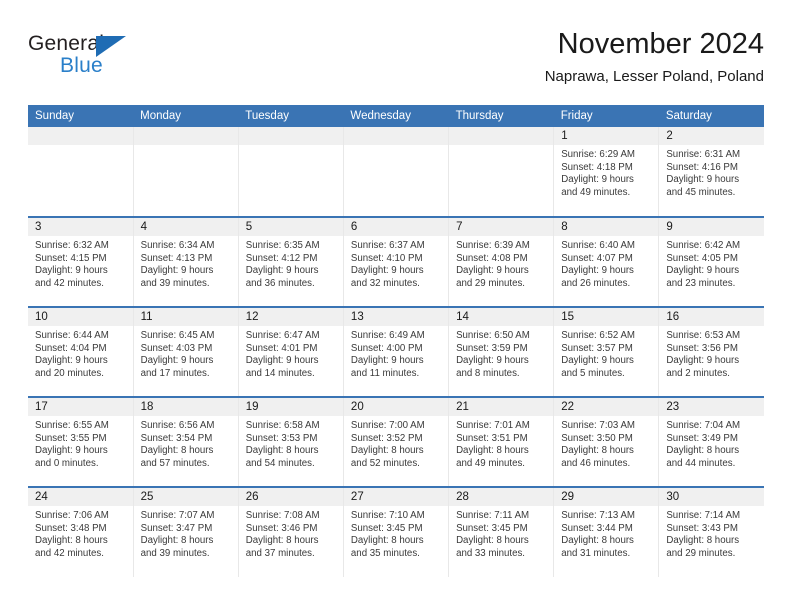 The image size is (792, 612). What do you see at coordinates (72, 245) in the screenshot?
I see `sunrise-time: Sunrise: 6:32 AM` at bounding box center [72, 245].